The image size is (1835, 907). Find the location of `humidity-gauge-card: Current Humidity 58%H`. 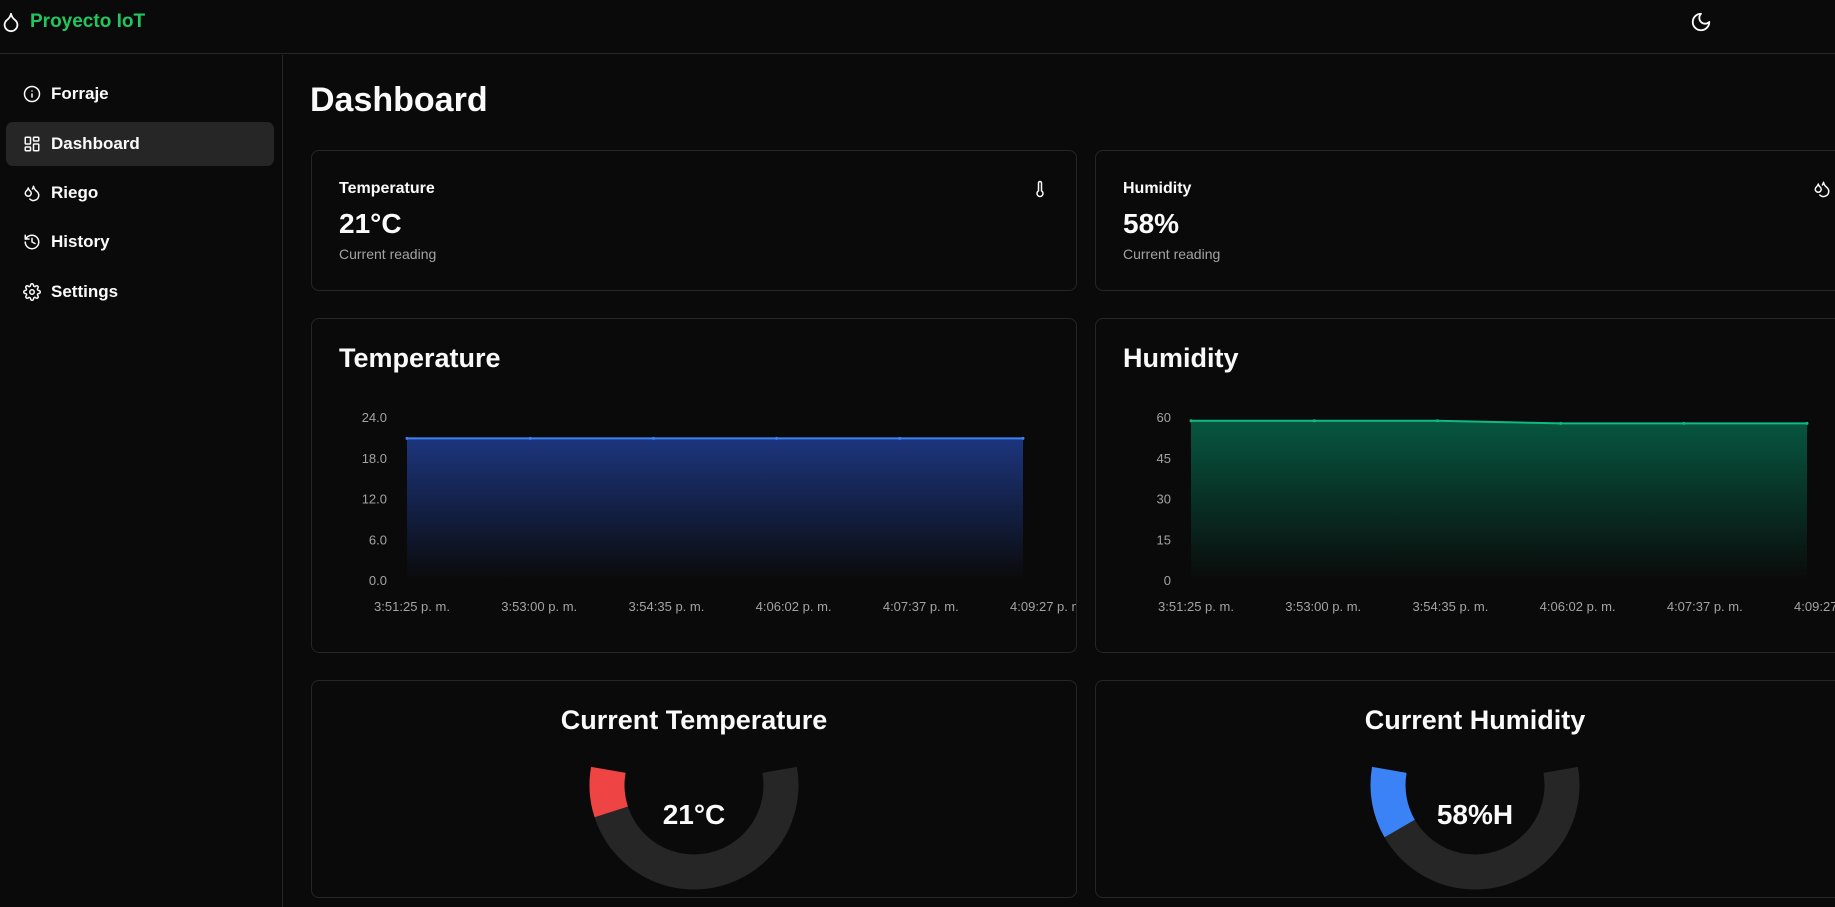

humidity-gauge-card: Current Humidity 58%H is located at coordinates (1465, 789).